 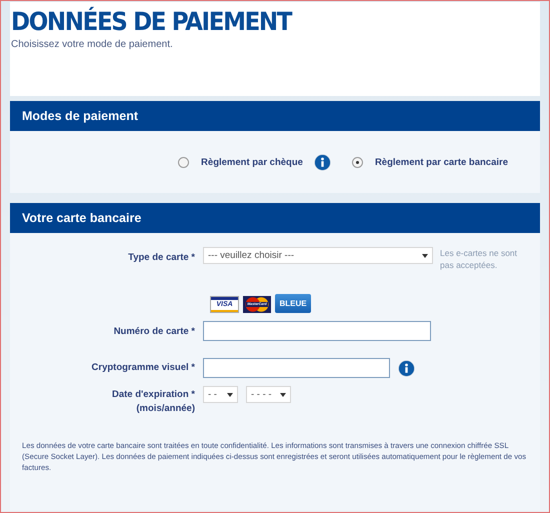 What do you see at coordinates (151, 22) in the screenshot?
I see `page-title: DONNÉES DE PAIEMENT` at bounding box center [151, 22].